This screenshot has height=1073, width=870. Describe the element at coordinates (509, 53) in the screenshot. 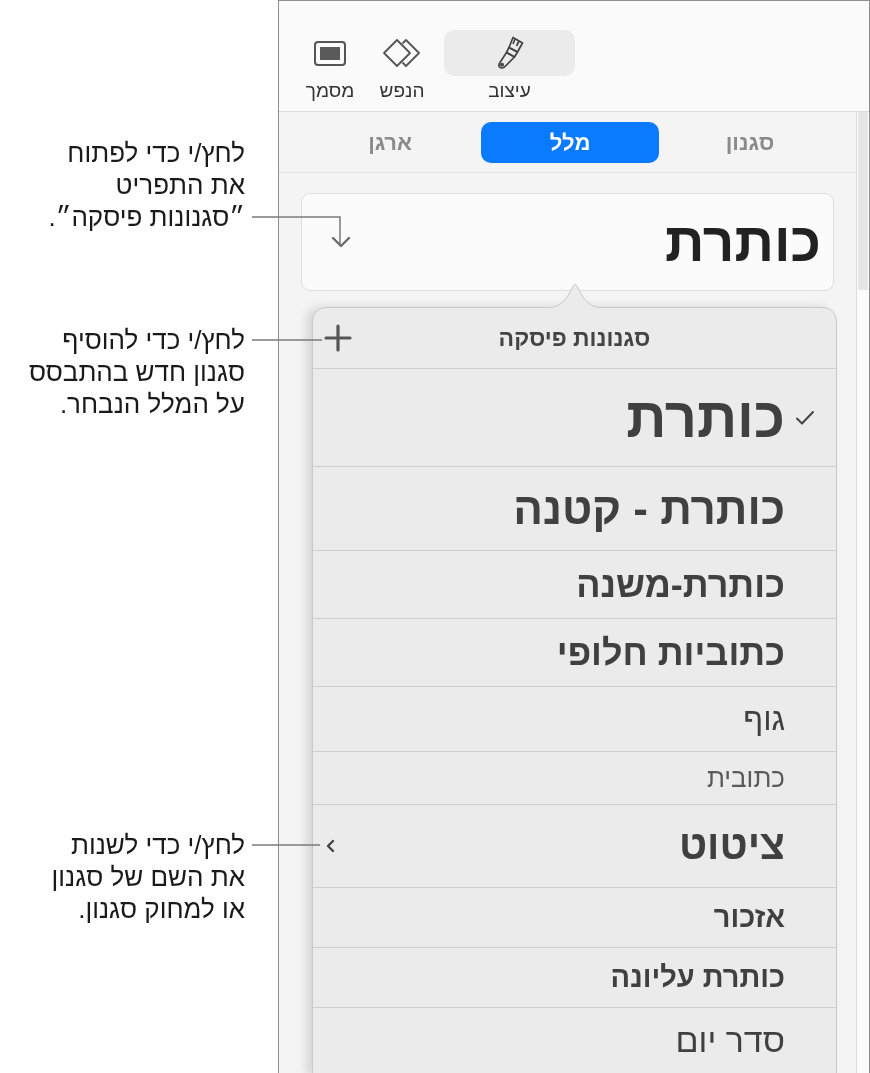

I see `paintbrush-icon` at that location.